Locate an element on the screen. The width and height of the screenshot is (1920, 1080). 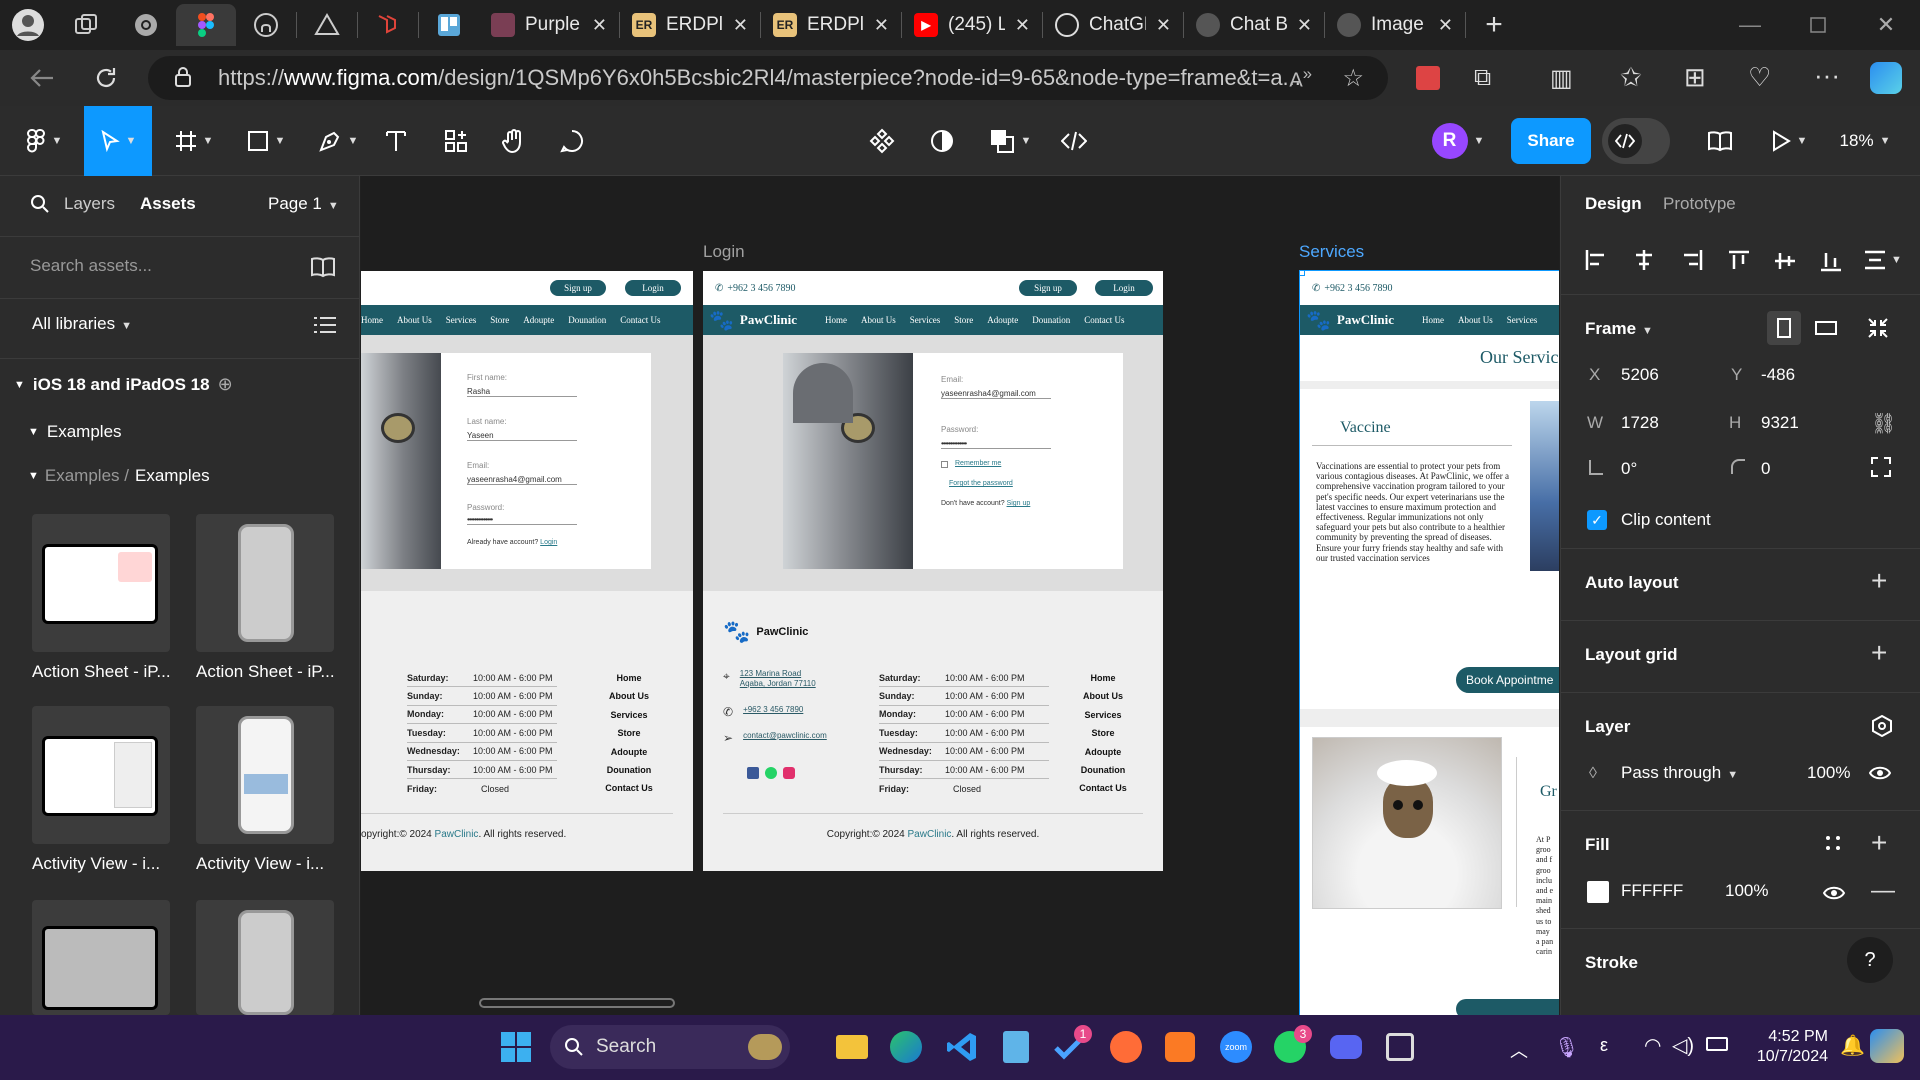
boolean-button: ▼ is located at coordinates (1010, 141).